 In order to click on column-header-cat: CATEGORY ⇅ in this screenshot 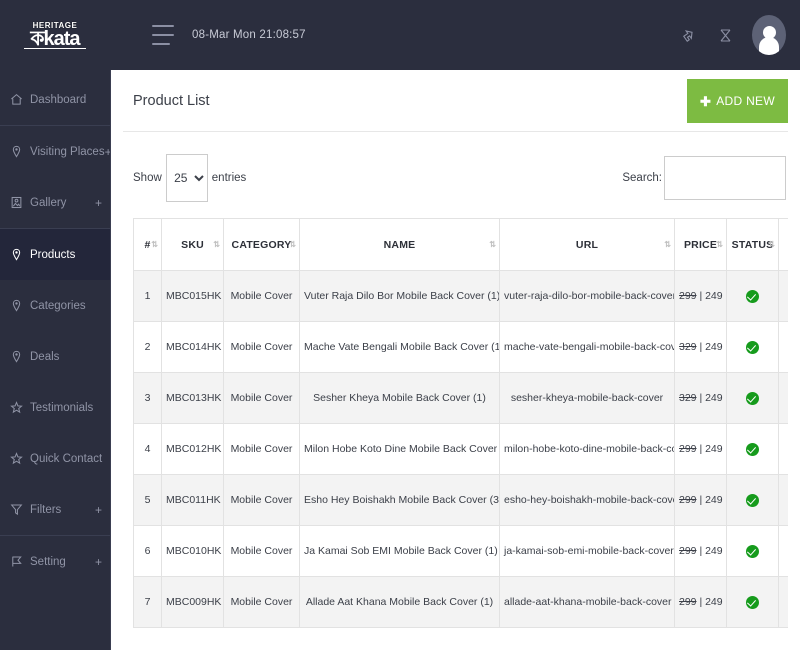, I will do `click(261, 244)`.